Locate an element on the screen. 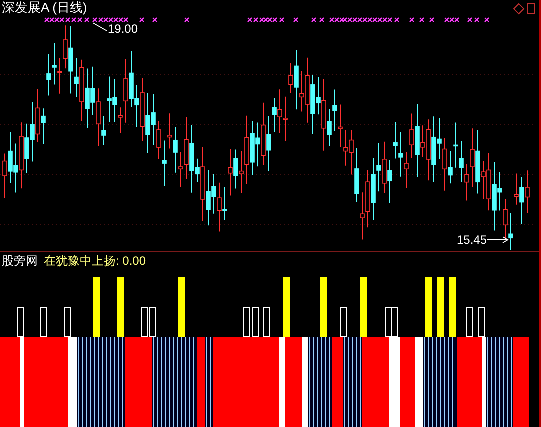 This screenshot has height=427, width=541. high-price-label: 19.00 is located at coordinates (123, 29).